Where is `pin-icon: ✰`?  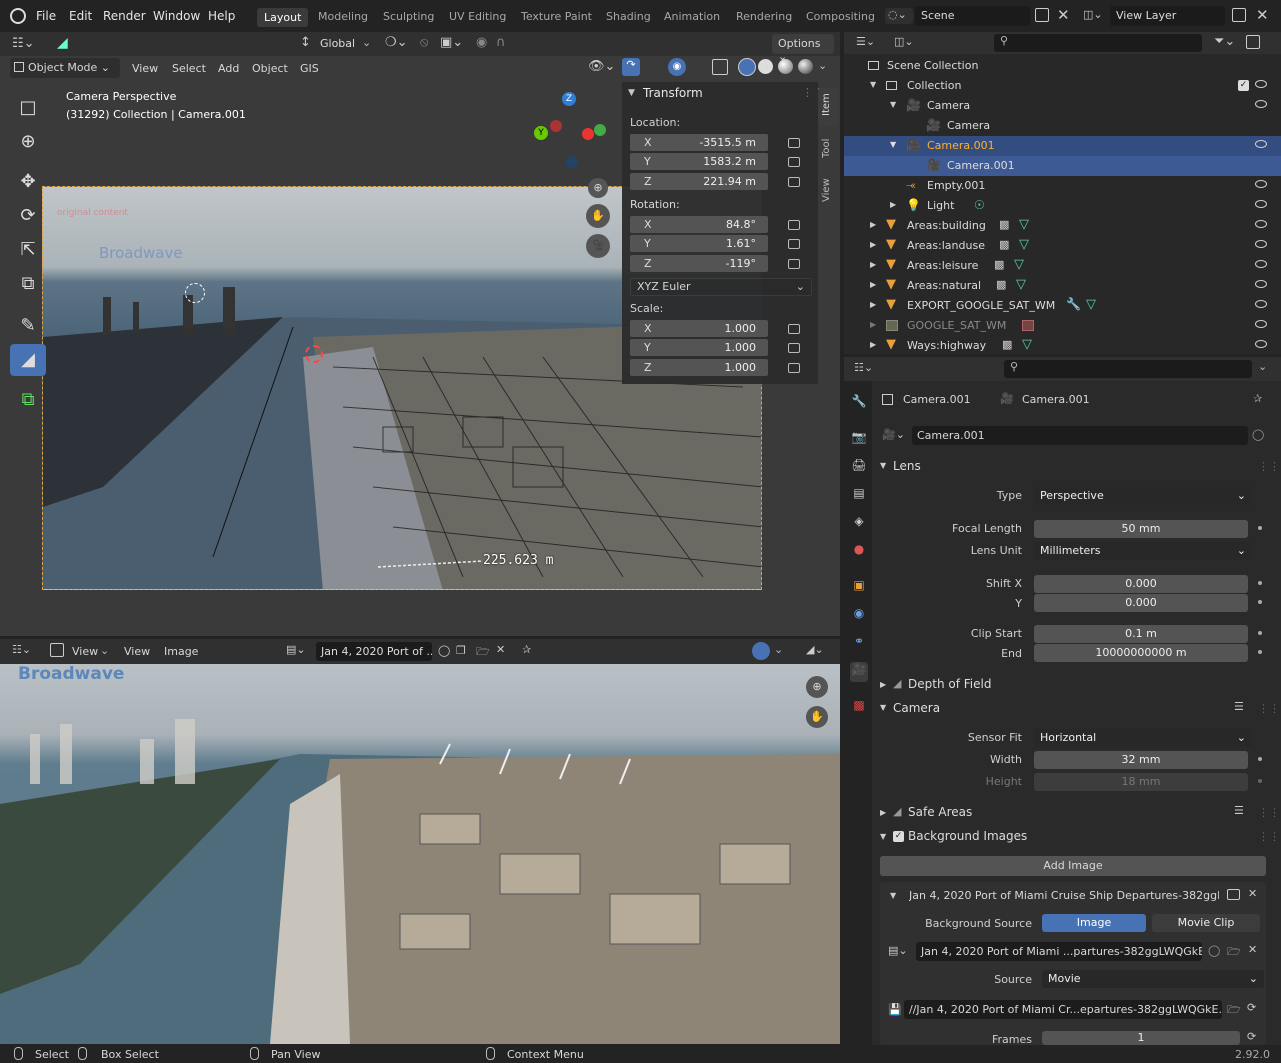 pin-icon: ✰ is located at coordinates (526, 649).